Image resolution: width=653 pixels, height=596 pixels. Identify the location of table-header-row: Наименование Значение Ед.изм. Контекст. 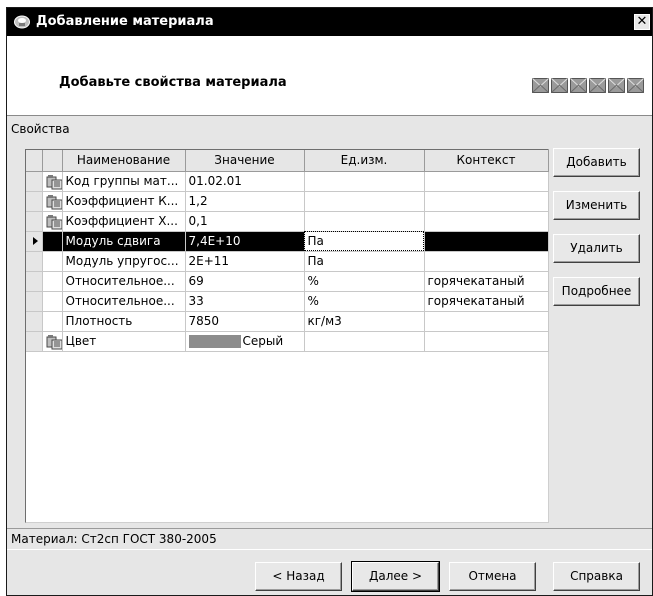
(287, 161).